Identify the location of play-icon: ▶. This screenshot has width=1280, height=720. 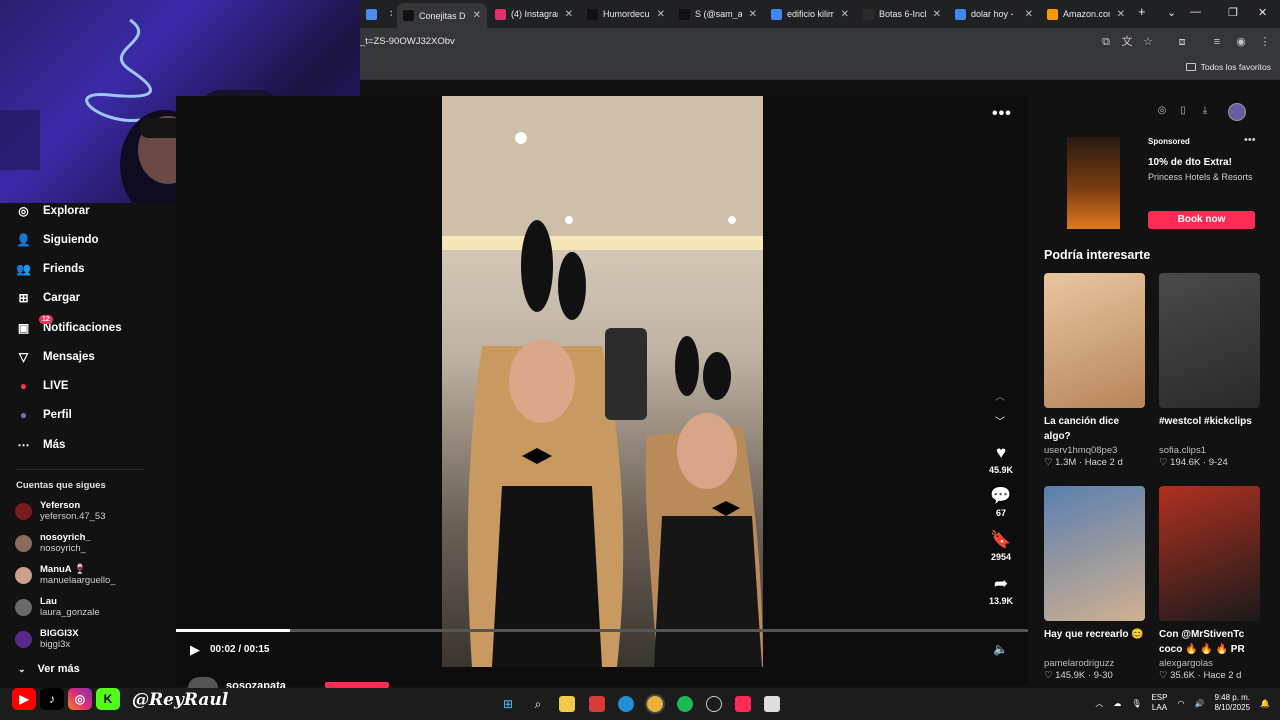
(195, 650).